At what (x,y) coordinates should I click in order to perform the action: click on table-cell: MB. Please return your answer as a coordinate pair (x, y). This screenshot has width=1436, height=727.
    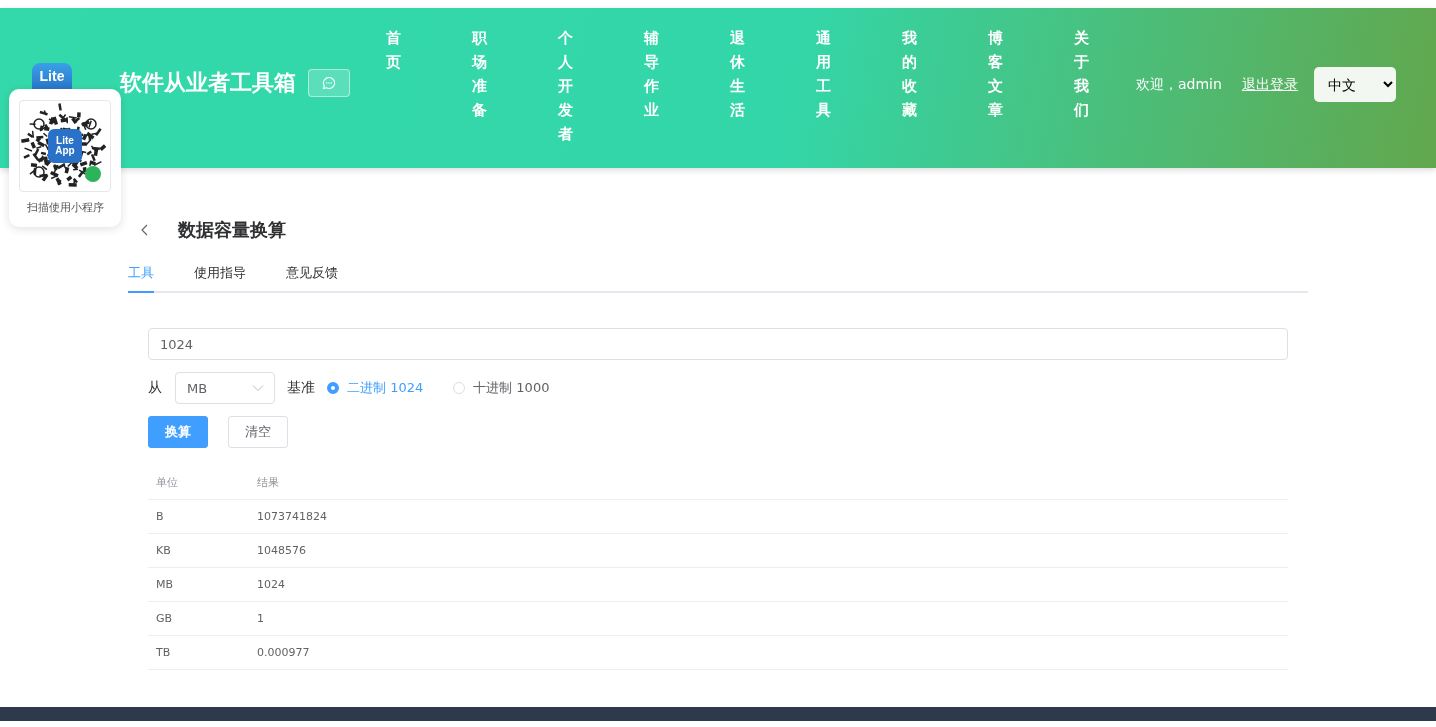
    Looking at the image, I should click on (198, 584).